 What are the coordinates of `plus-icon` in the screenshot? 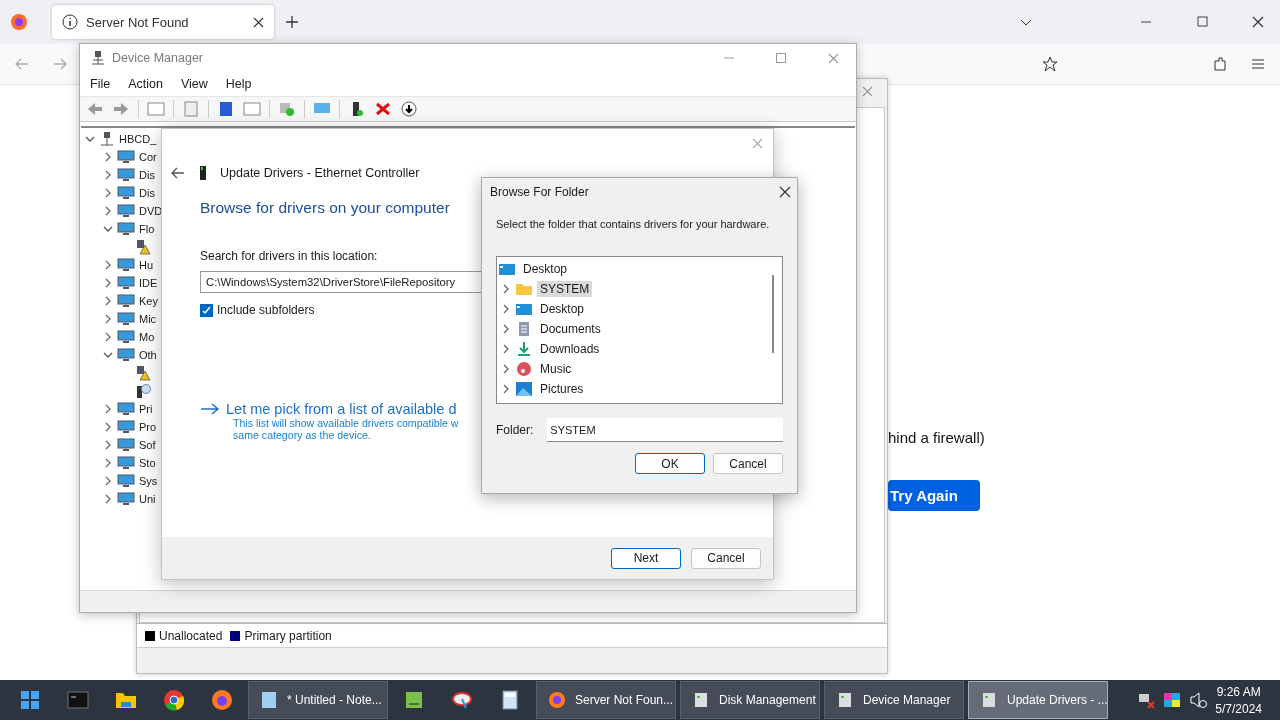 It's located at (292, 22).